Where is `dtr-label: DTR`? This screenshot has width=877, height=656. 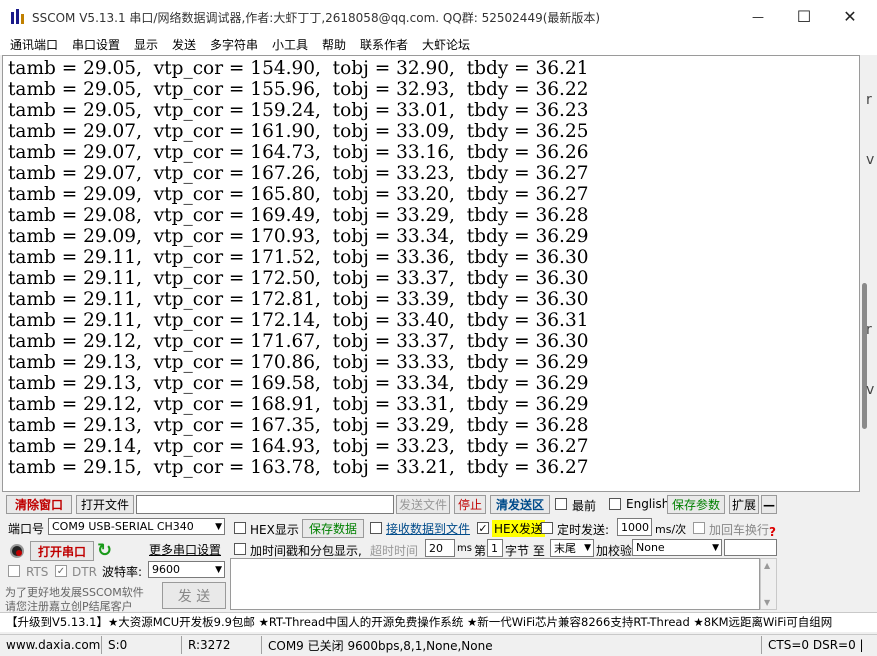
dtr-label: DTR is located at coordinates (84, 572).